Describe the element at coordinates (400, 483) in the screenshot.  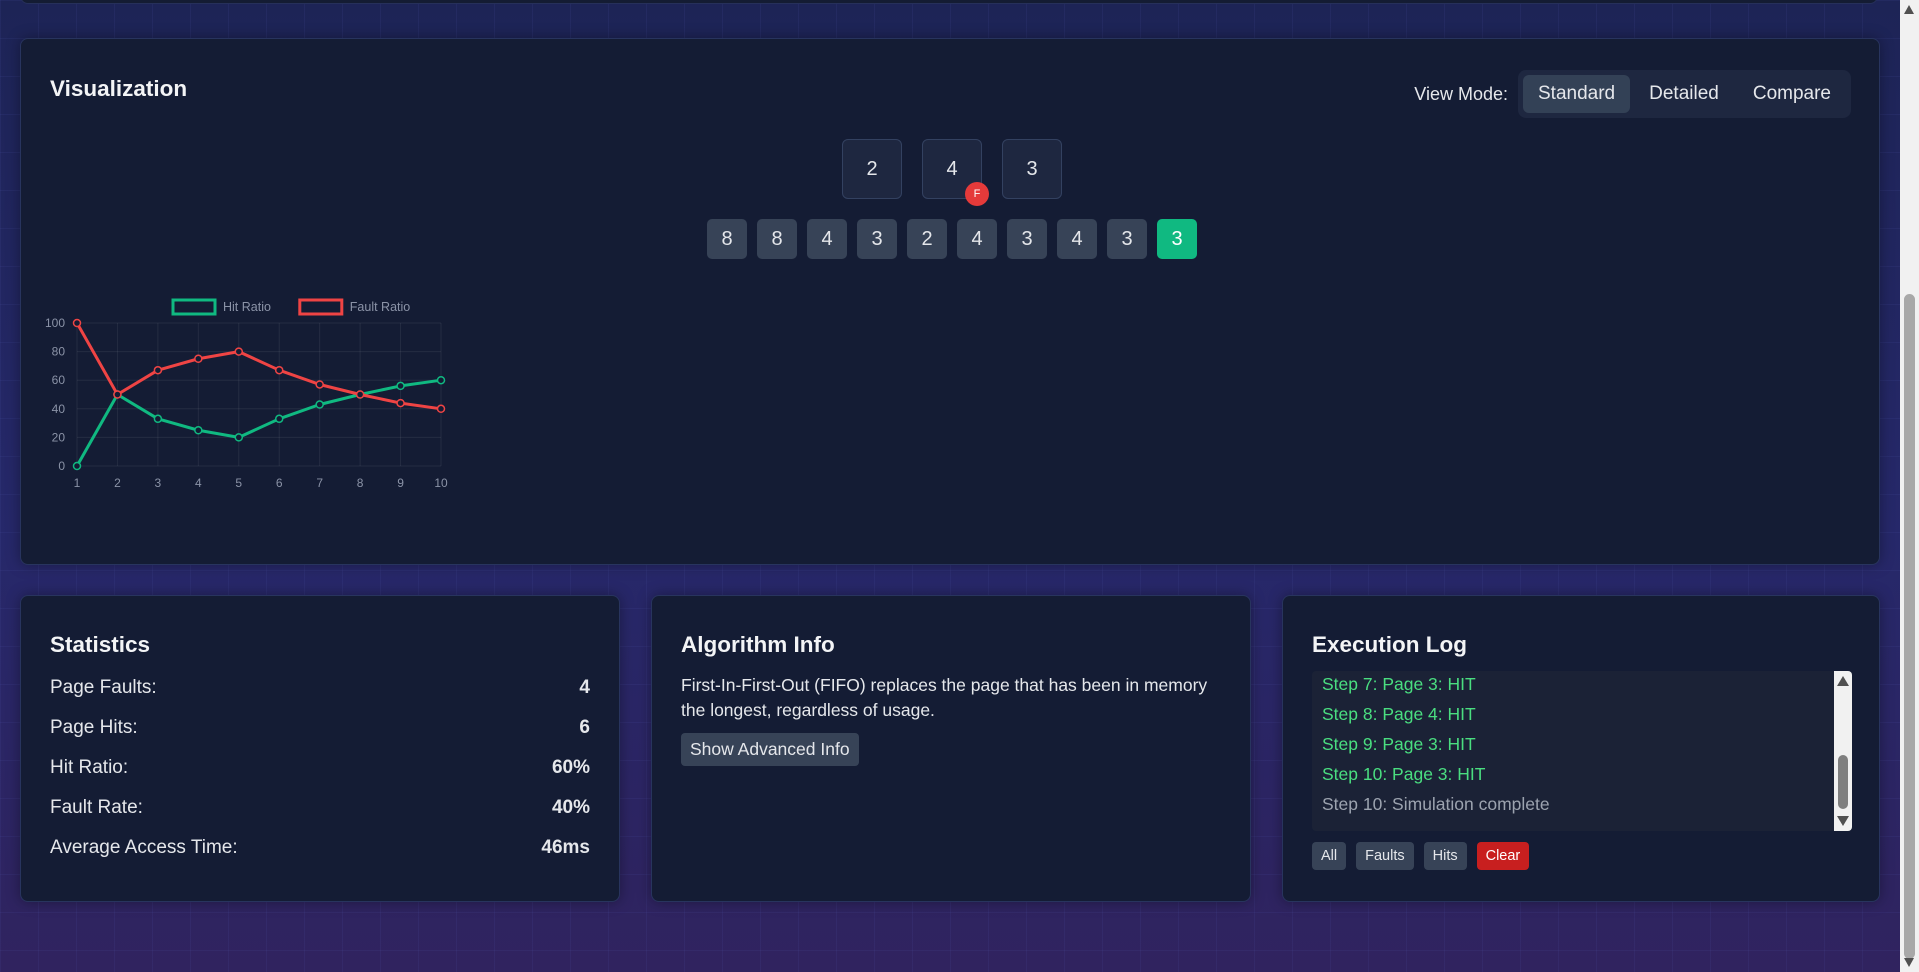
I see `x-tick-label: 9` at that location.